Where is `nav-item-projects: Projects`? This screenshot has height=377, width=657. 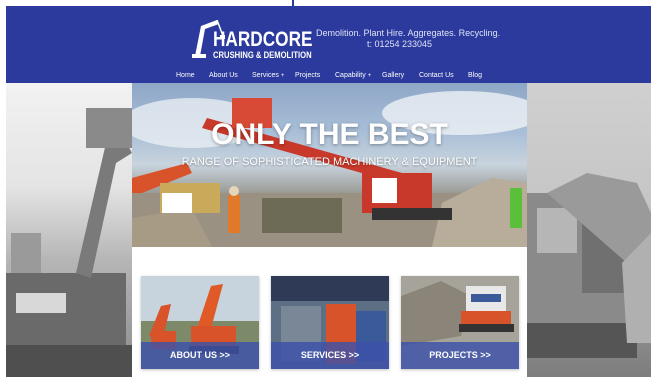 nav-item-projects: Projects is located at coordinates (307, 75).